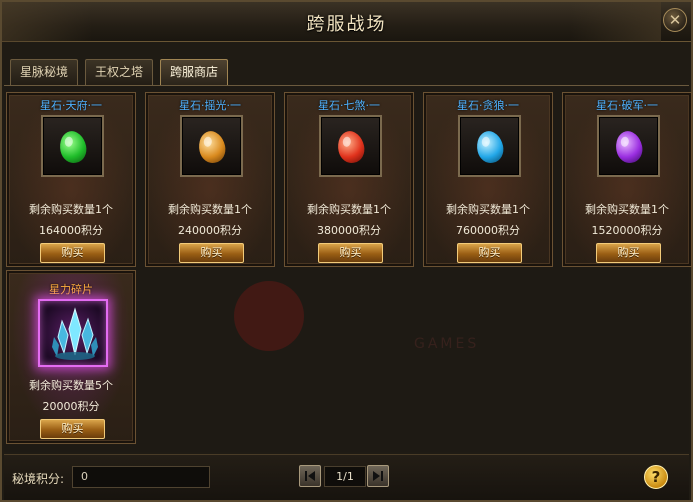 The height and width of the screenshot is (502, 693). I want to click on shop-item-card: 星力碎片 剩余购买数量5个 20000积分 购买, so click(71, 357).